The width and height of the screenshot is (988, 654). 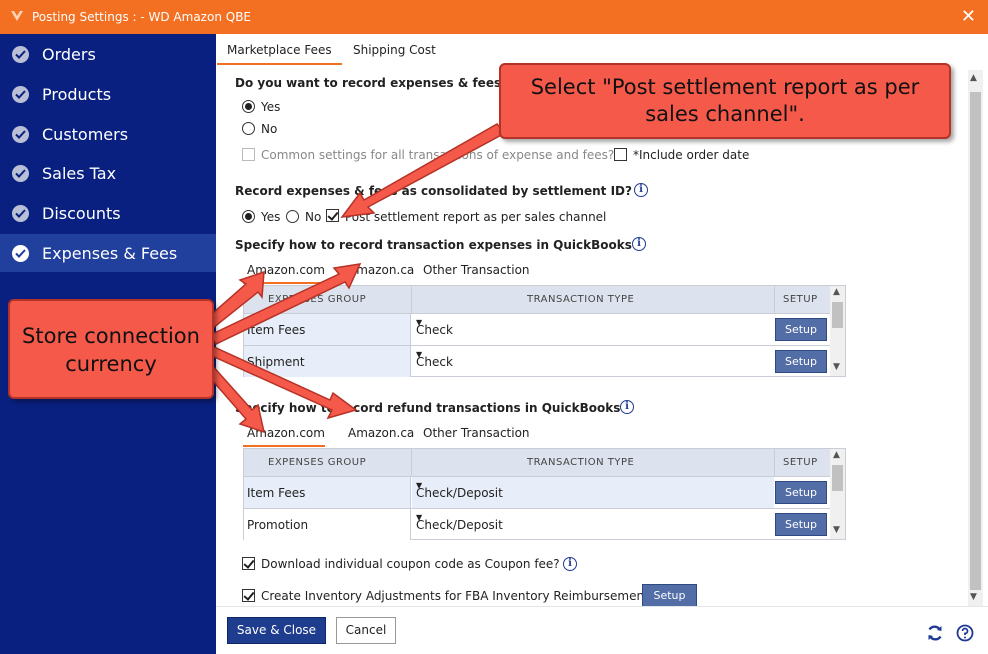 What do you see at coordinates (394, 50) in the screenshot?
I see `tab-shipping-cost: Shipping Cost` at bounding box center [394, 50].